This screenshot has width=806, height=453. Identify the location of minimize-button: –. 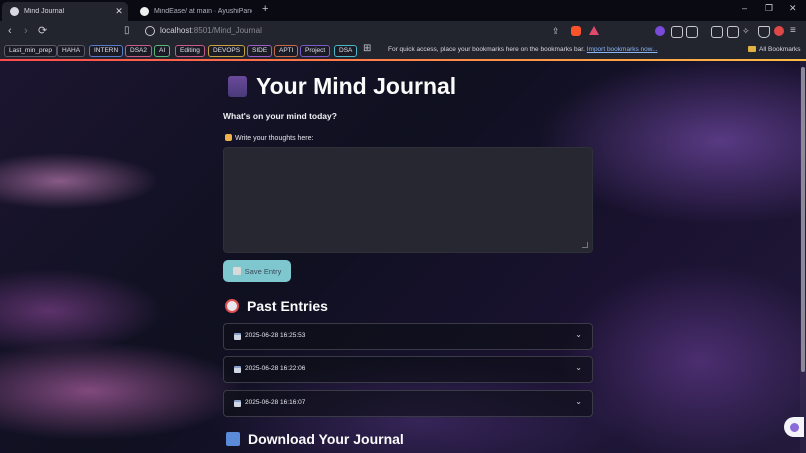
(744, 8).